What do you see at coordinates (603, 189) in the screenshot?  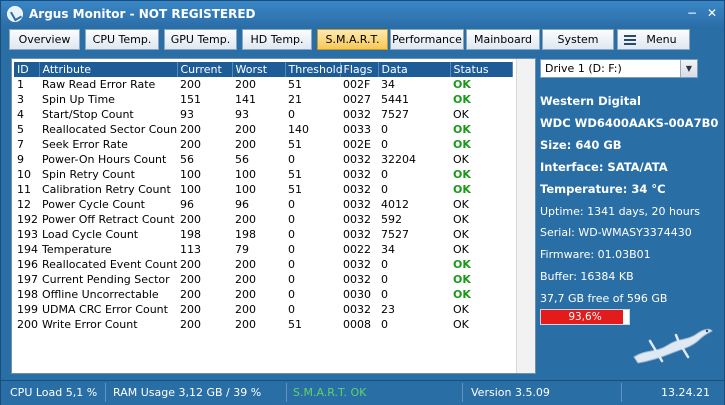 I see `drive-temperature: Temperature: 34 °C` at bounding box center [603, 189].